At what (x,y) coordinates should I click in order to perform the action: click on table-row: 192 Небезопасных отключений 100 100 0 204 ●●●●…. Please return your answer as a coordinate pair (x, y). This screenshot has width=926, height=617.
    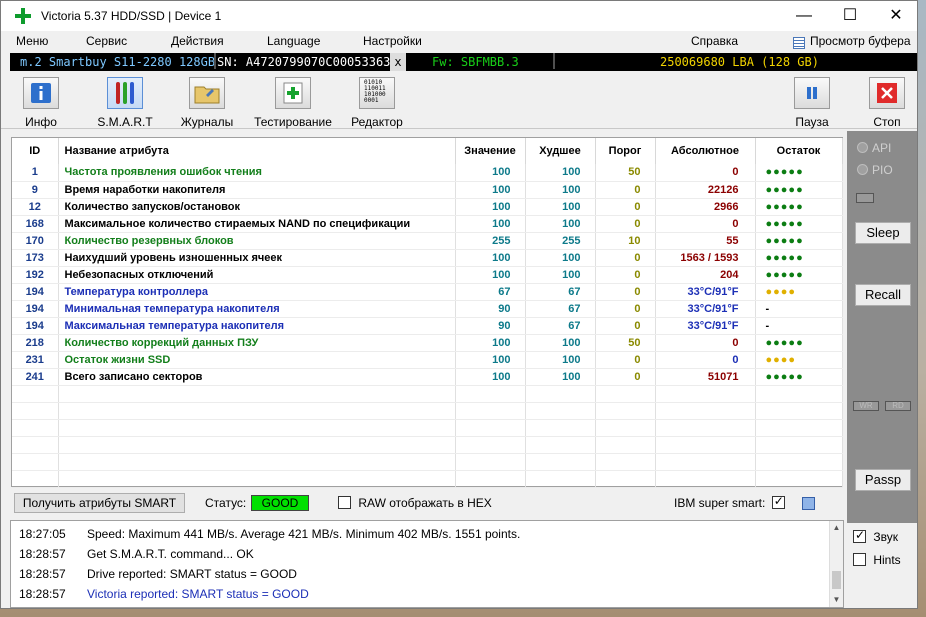
    Looking at the image, I should click on (427, 275).